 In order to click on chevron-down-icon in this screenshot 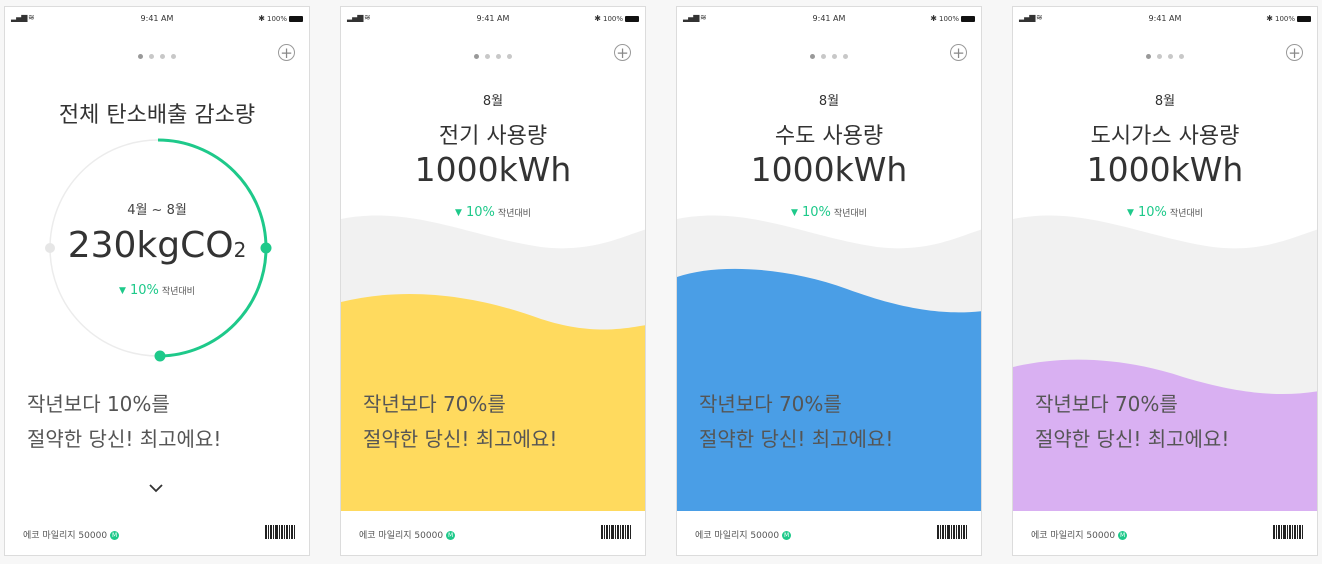, I will do `click(156, 488)`.